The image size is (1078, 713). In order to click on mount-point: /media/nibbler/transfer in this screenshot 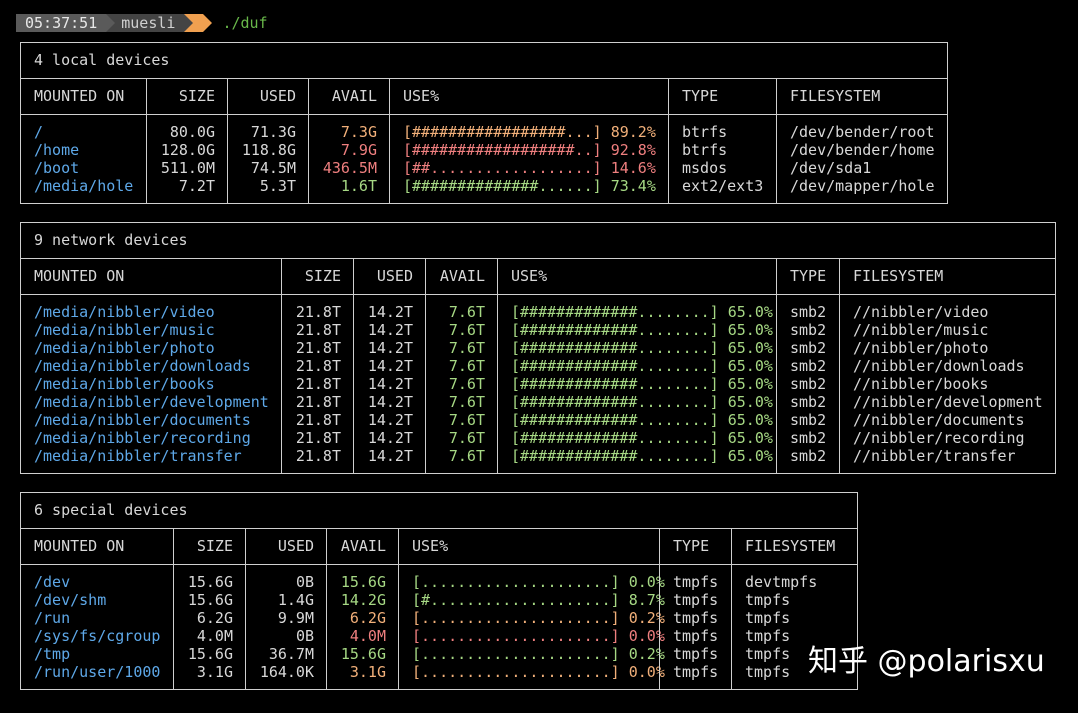, I will do `click(138, 456)`.